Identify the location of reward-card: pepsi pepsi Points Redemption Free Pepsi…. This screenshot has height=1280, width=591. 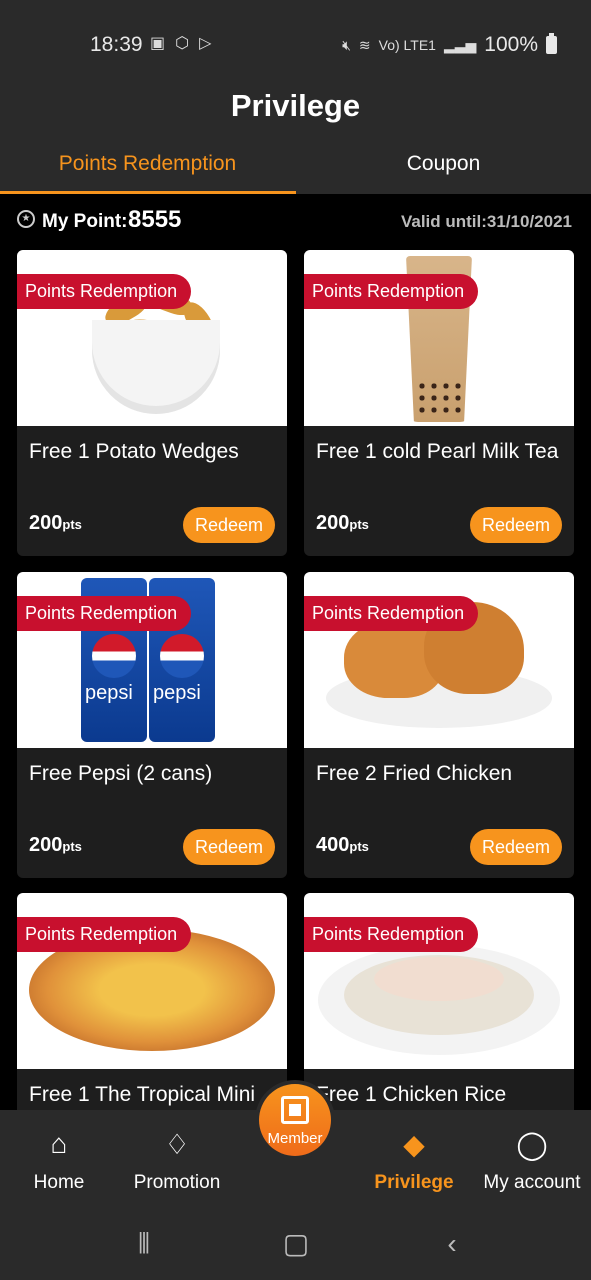
(152, 725).